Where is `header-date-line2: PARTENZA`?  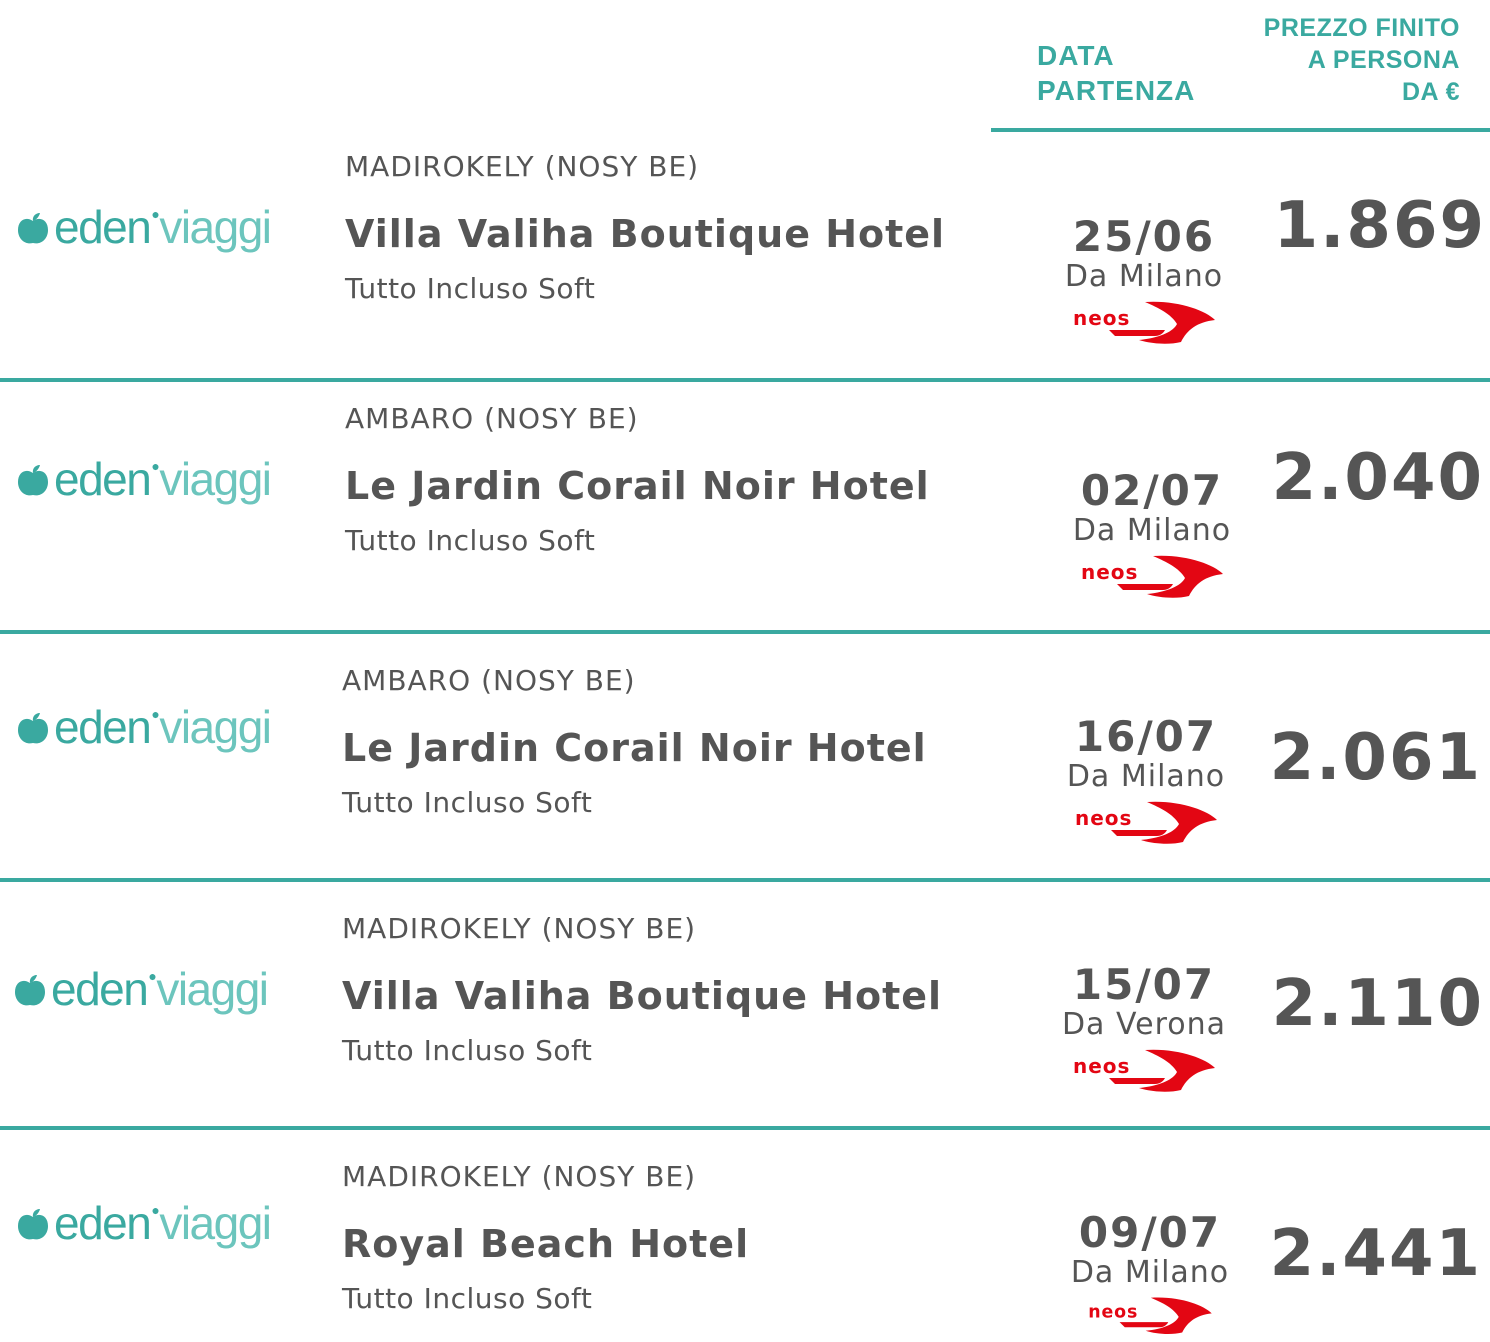
header-date-line2: PARTENZA is located at coordinates (1116, 90).